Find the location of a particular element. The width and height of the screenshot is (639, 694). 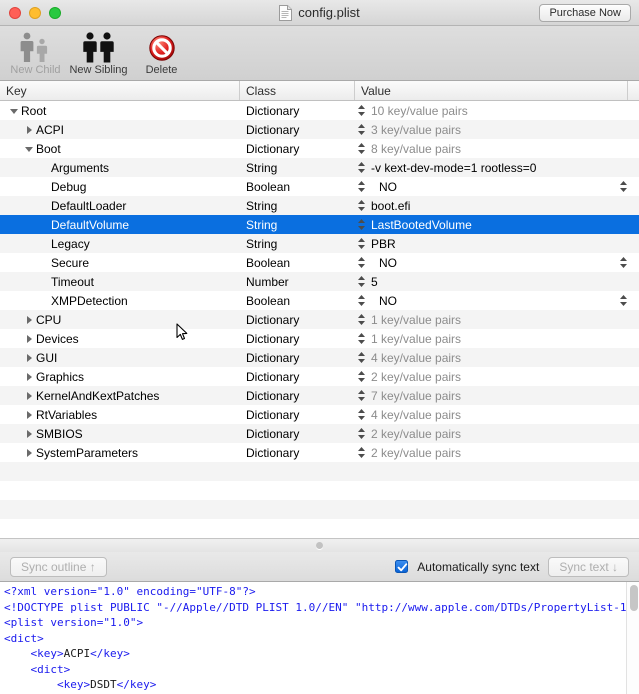

table-row: Boot Dictionary 8 key/value pairs is located at coordinates (319, 148).